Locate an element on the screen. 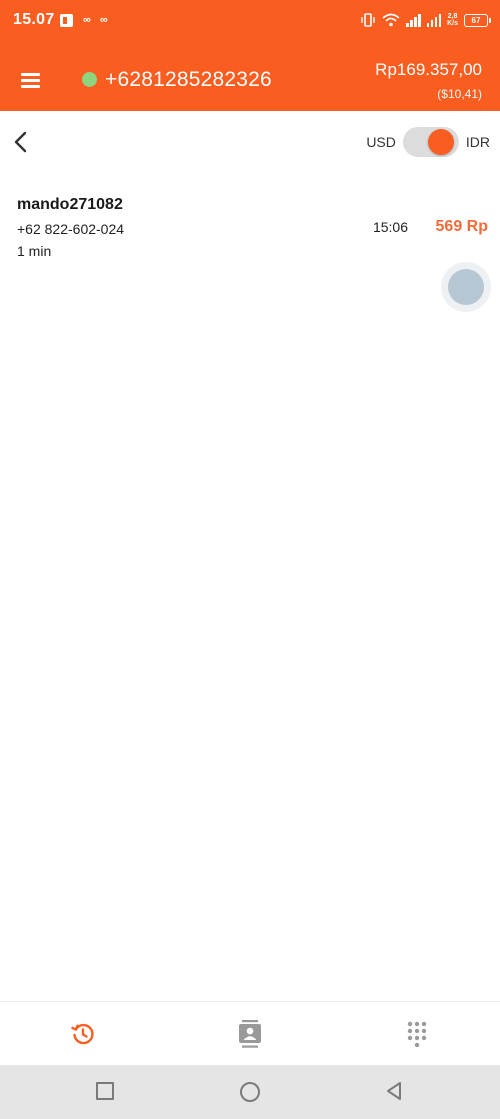 This screenshot has width=500, height=1119. online-status-dot is located at coordinates (89, 79).